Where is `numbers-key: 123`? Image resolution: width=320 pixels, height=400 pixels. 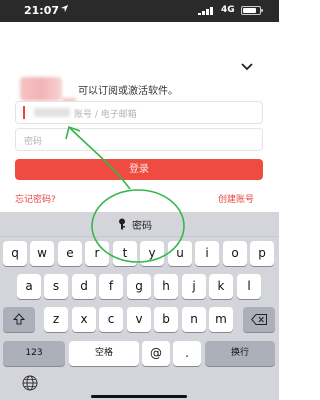
numbers-key: 123 is located at coordinates (34, 353).